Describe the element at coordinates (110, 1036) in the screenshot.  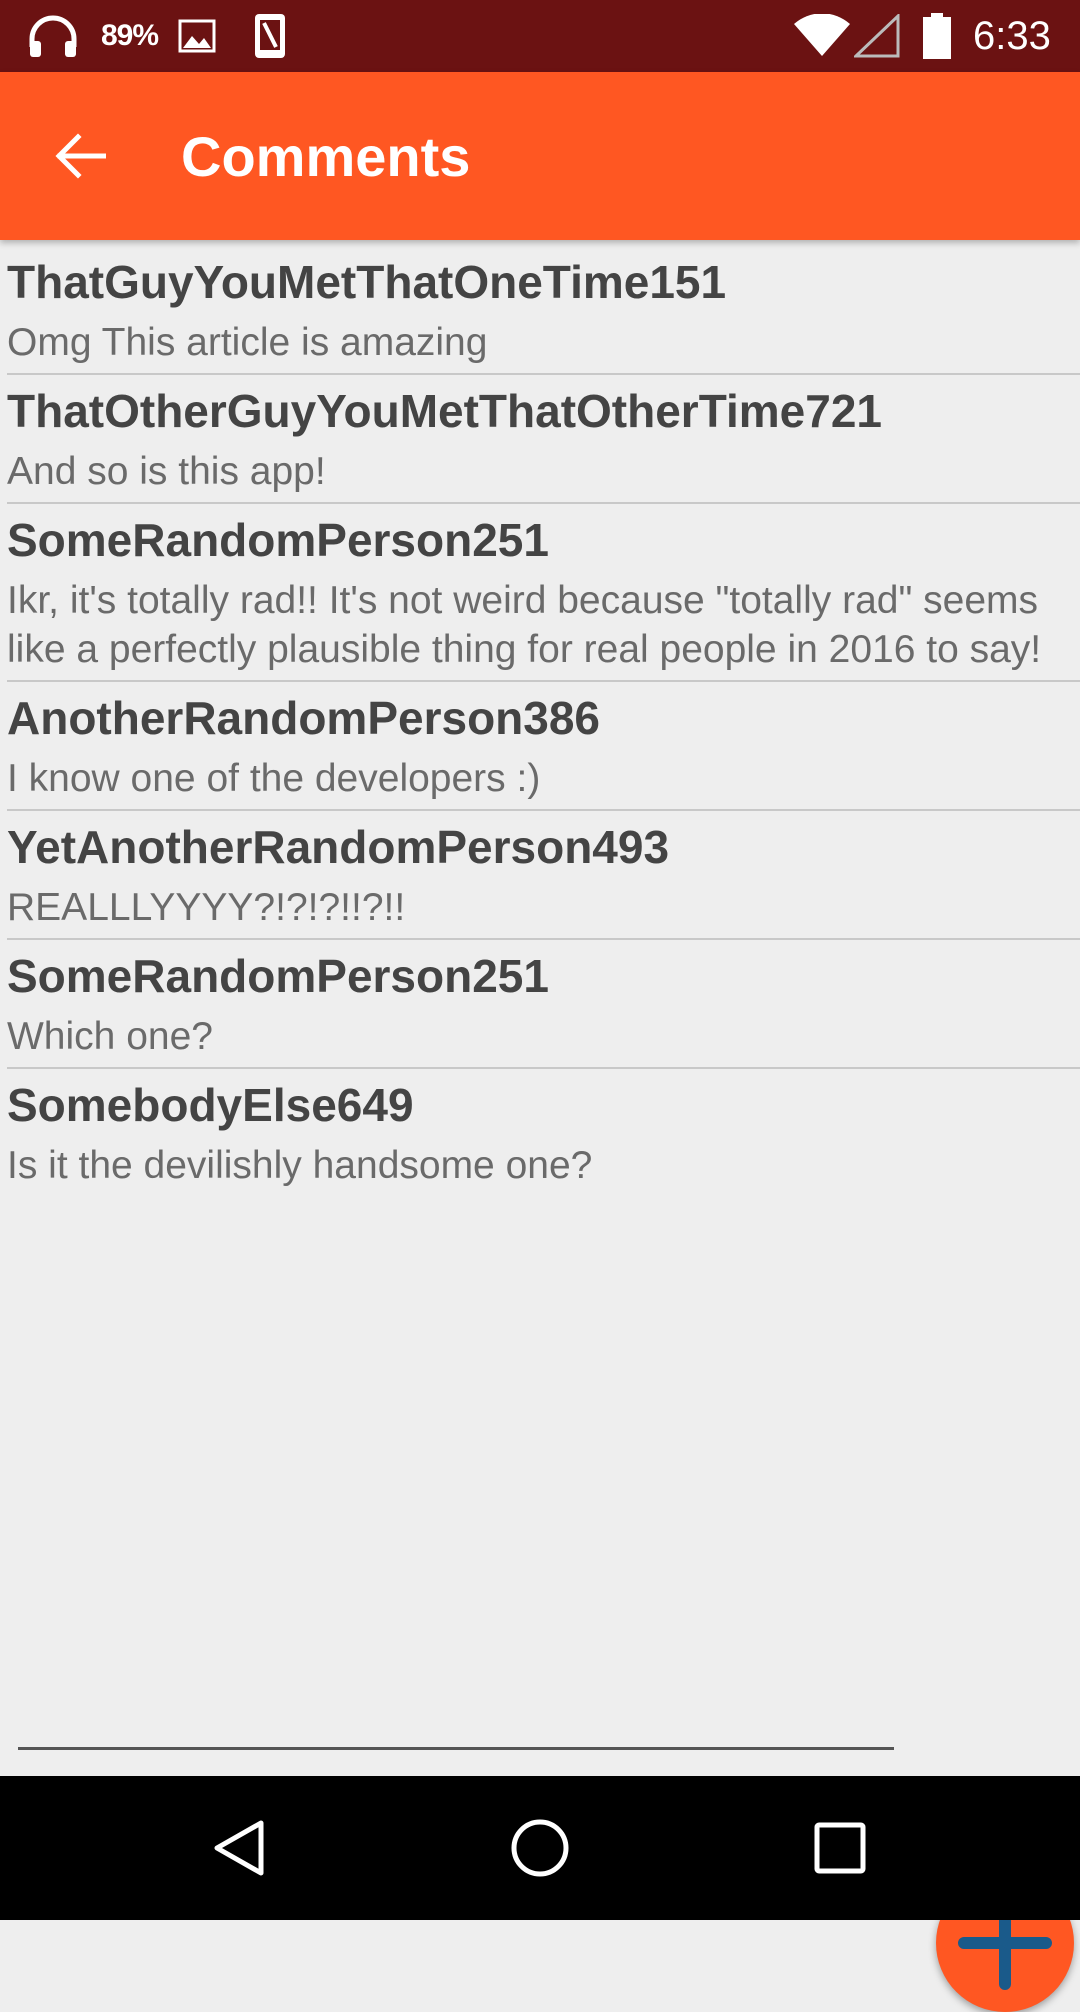
I see `comment-text: Which one?` at that location.